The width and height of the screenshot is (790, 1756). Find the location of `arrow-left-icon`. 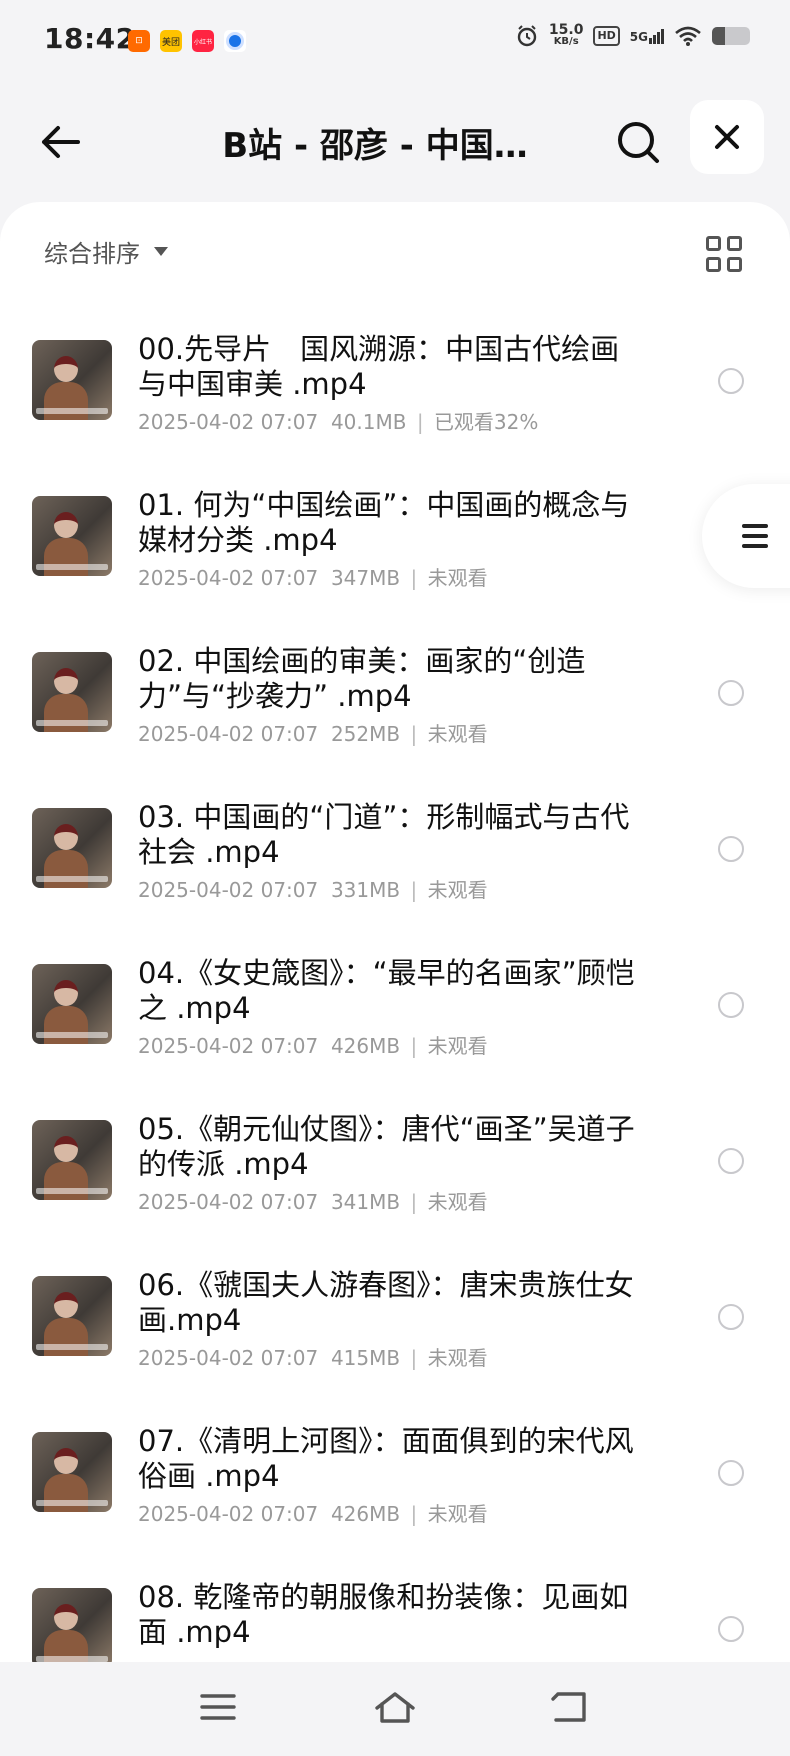

arrow-left-icon is located at coordinates (61, 142).